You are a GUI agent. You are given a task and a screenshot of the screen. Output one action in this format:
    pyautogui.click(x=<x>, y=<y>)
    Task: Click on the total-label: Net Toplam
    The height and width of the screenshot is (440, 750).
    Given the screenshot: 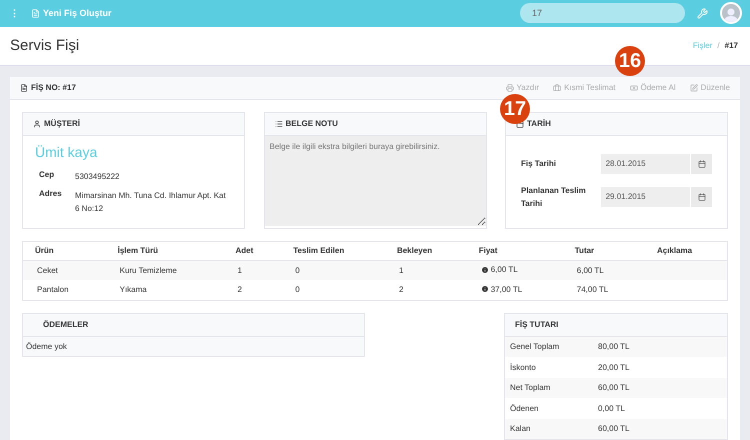 What is the action you would take?
    pyautogui.click(x=531, y=387)
    